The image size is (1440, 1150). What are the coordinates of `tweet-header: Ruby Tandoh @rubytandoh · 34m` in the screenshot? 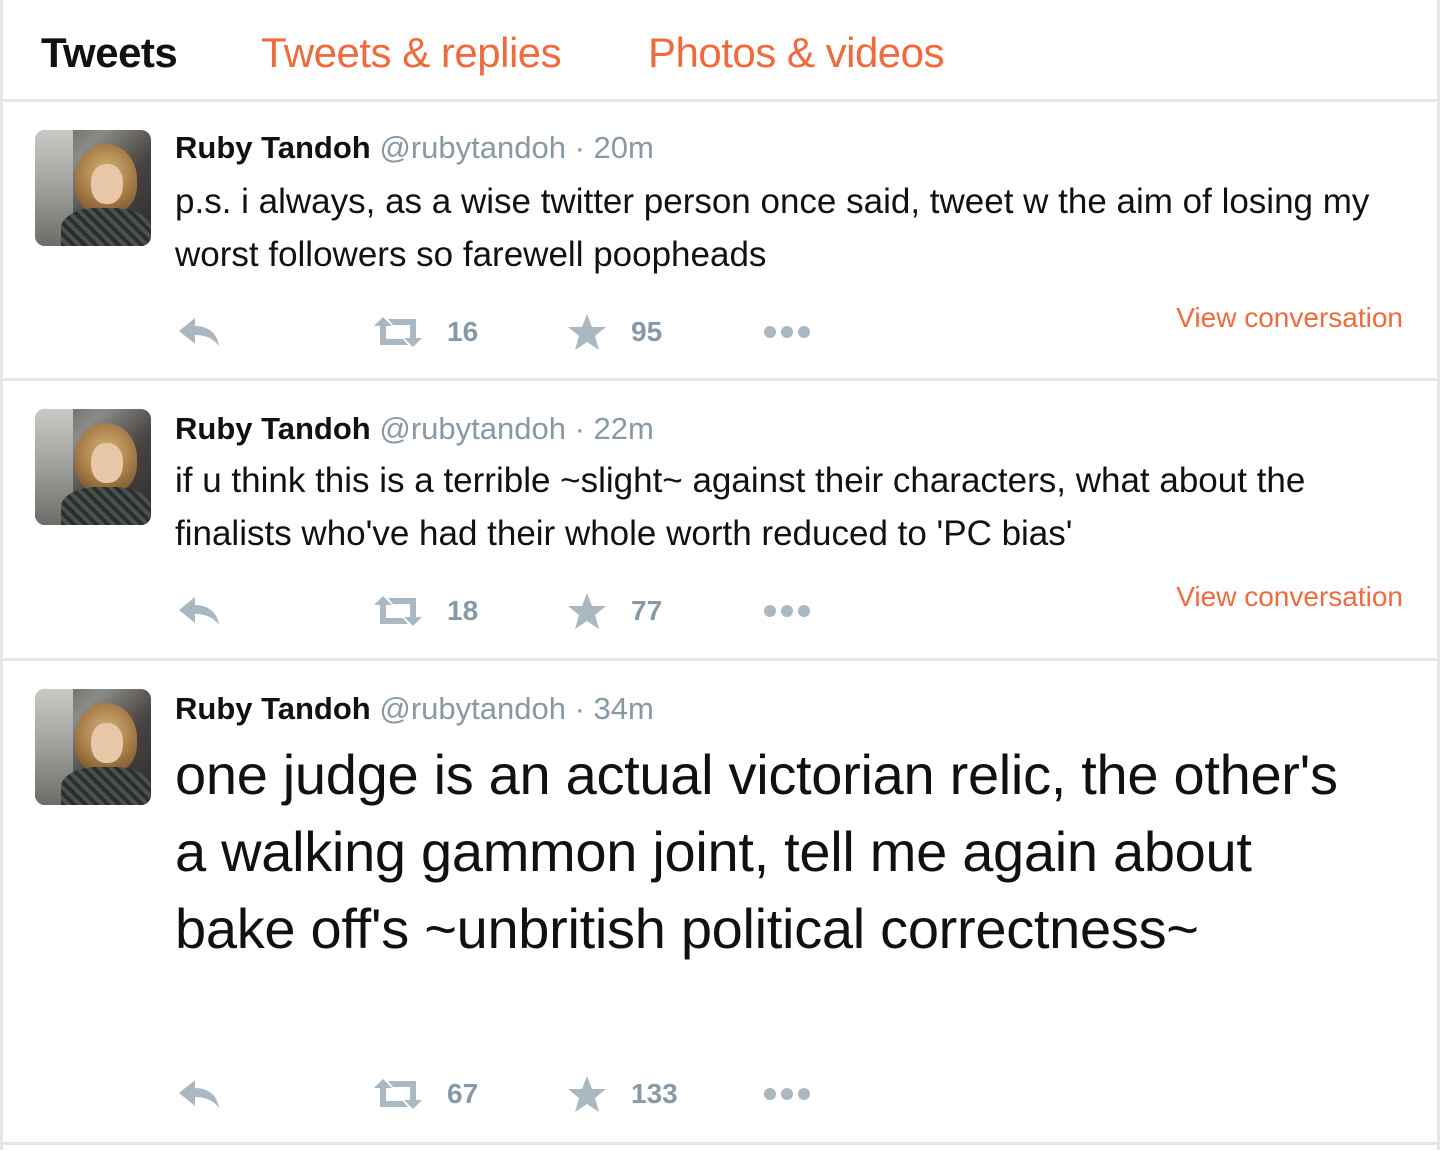 It's located at (414, 709).